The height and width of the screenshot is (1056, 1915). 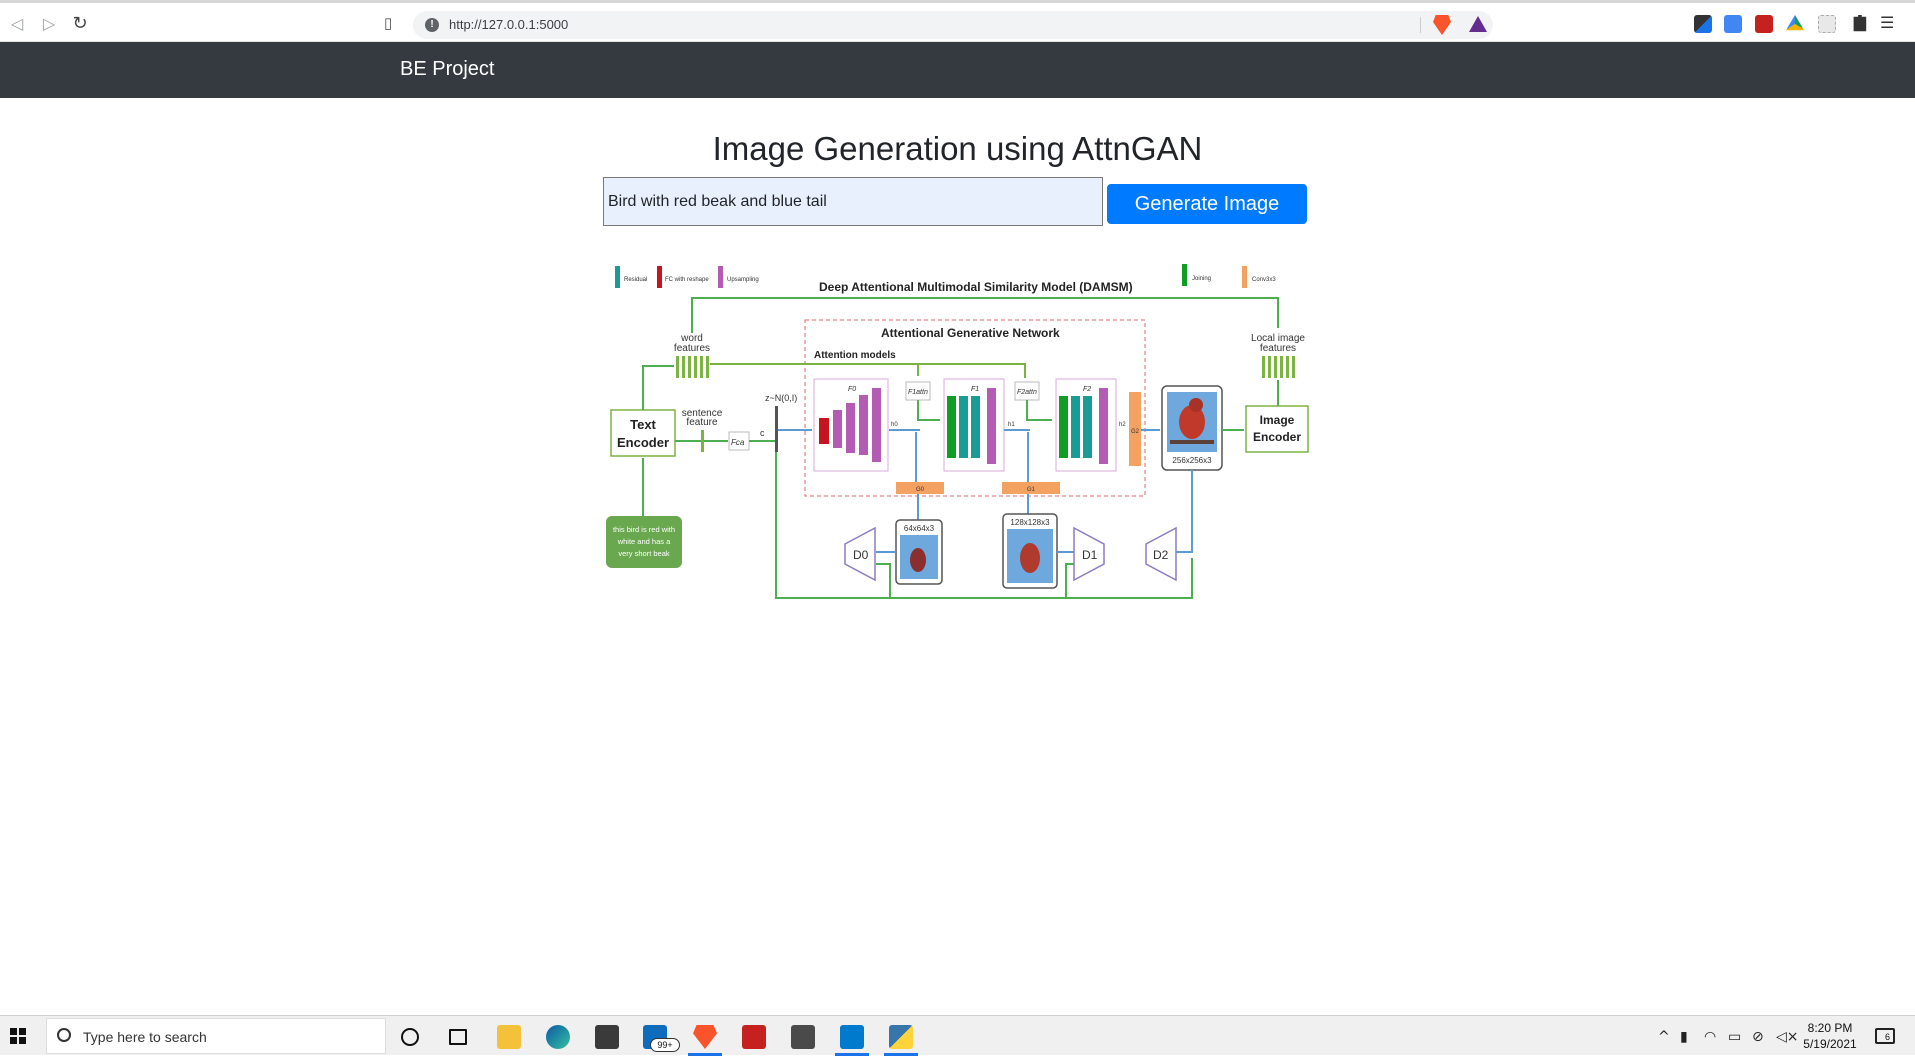 What do you see at coordinates (868, 370) in the screenshot?
I see `word-to-attention-line` at bounding box center [868, 370].